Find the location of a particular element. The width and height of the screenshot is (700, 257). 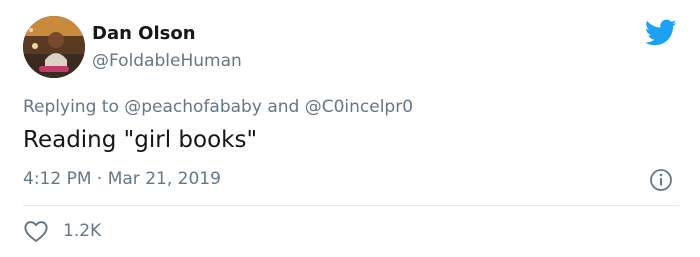

tweet-time: 4:12 PM is located at coordinates (57, 179).